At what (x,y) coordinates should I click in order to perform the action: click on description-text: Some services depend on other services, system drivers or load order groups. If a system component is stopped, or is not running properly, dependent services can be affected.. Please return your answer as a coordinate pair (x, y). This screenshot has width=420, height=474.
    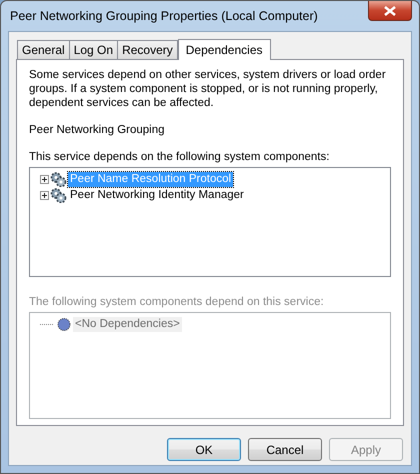
    Looking at the image, I should click on (208, 89).